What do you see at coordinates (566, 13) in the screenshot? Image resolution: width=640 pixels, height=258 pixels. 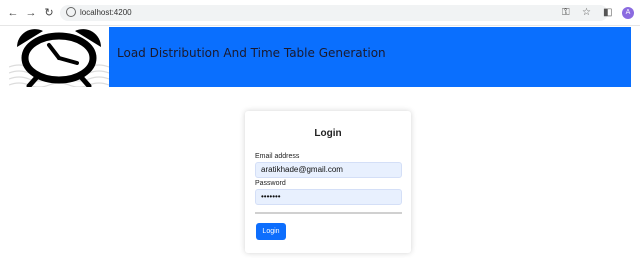 I see `key-icon: ⚿` at bounding box center [566, 13].